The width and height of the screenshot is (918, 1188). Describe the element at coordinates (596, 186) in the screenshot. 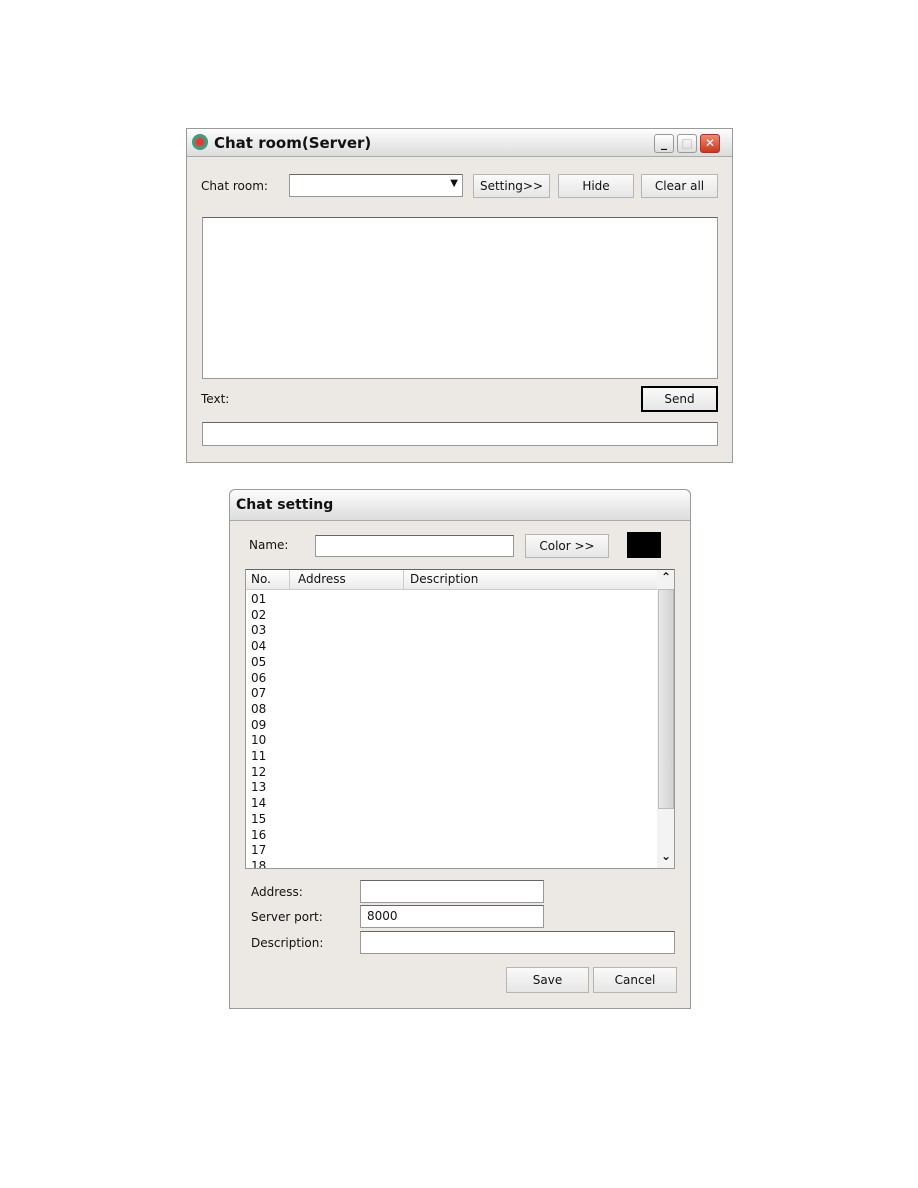

I see `hide-button: Hide` at that location.